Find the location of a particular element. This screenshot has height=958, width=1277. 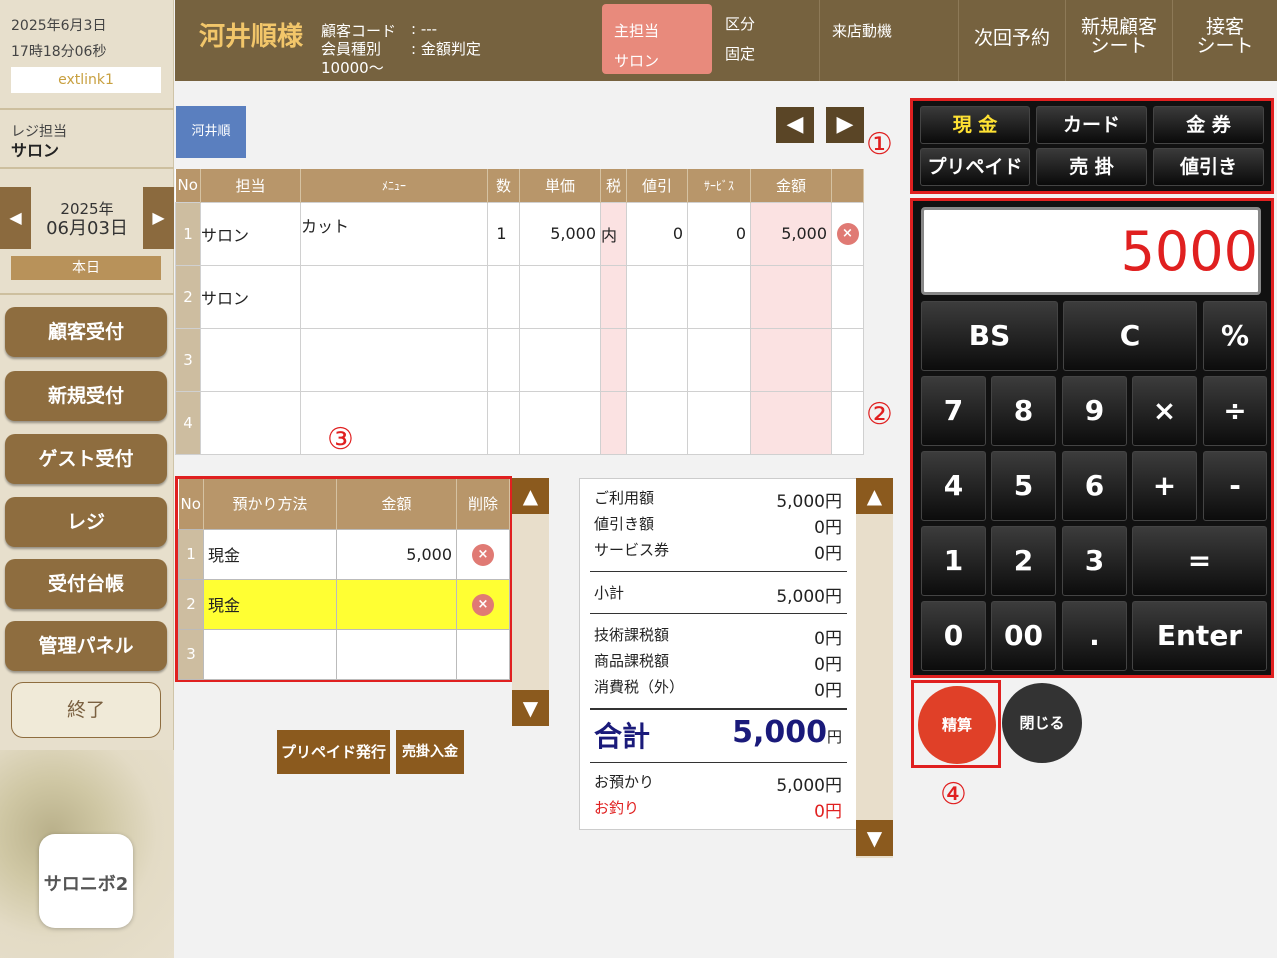

prepaid-issue-button: プリペイド発行 is located at coordinates (333, 752).